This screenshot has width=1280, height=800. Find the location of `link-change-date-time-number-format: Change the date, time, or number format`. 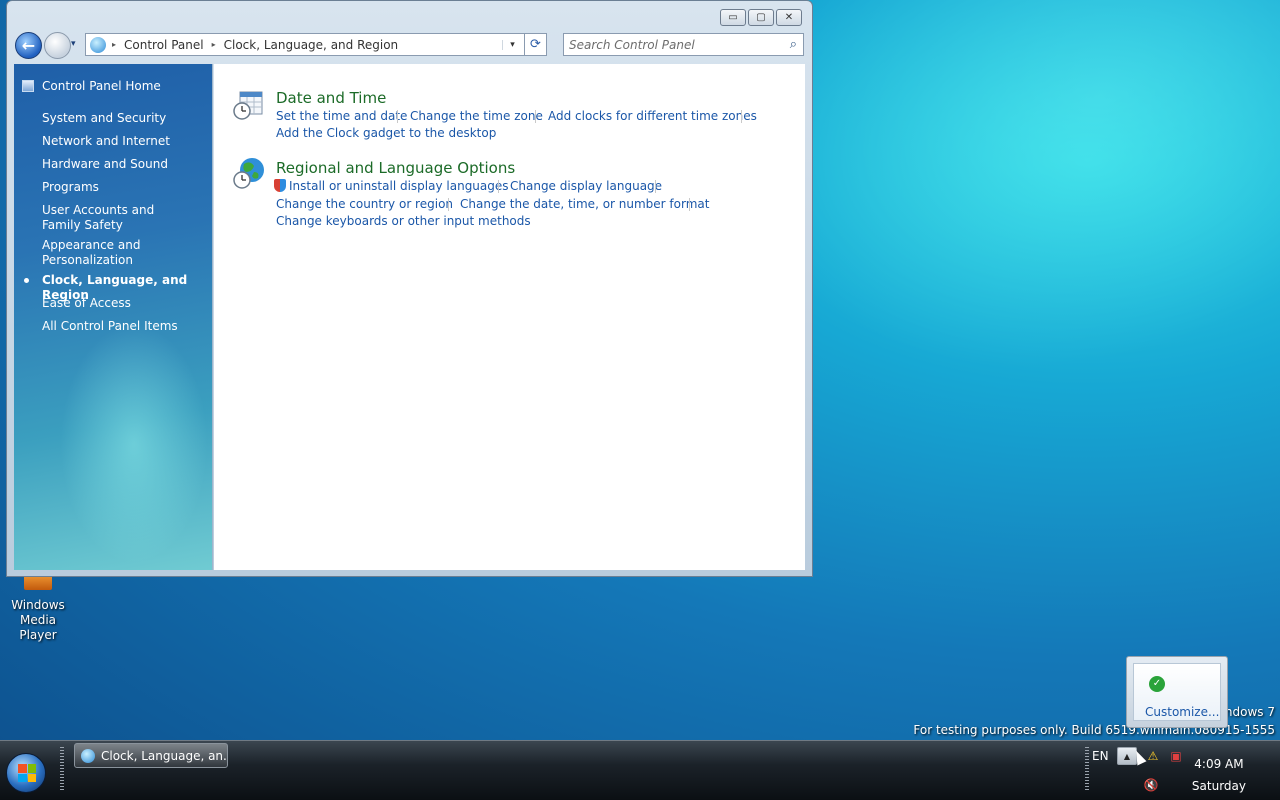

link-change-date-time-number-format: Change the date, time, or number format is located at coordinates (584, 204).